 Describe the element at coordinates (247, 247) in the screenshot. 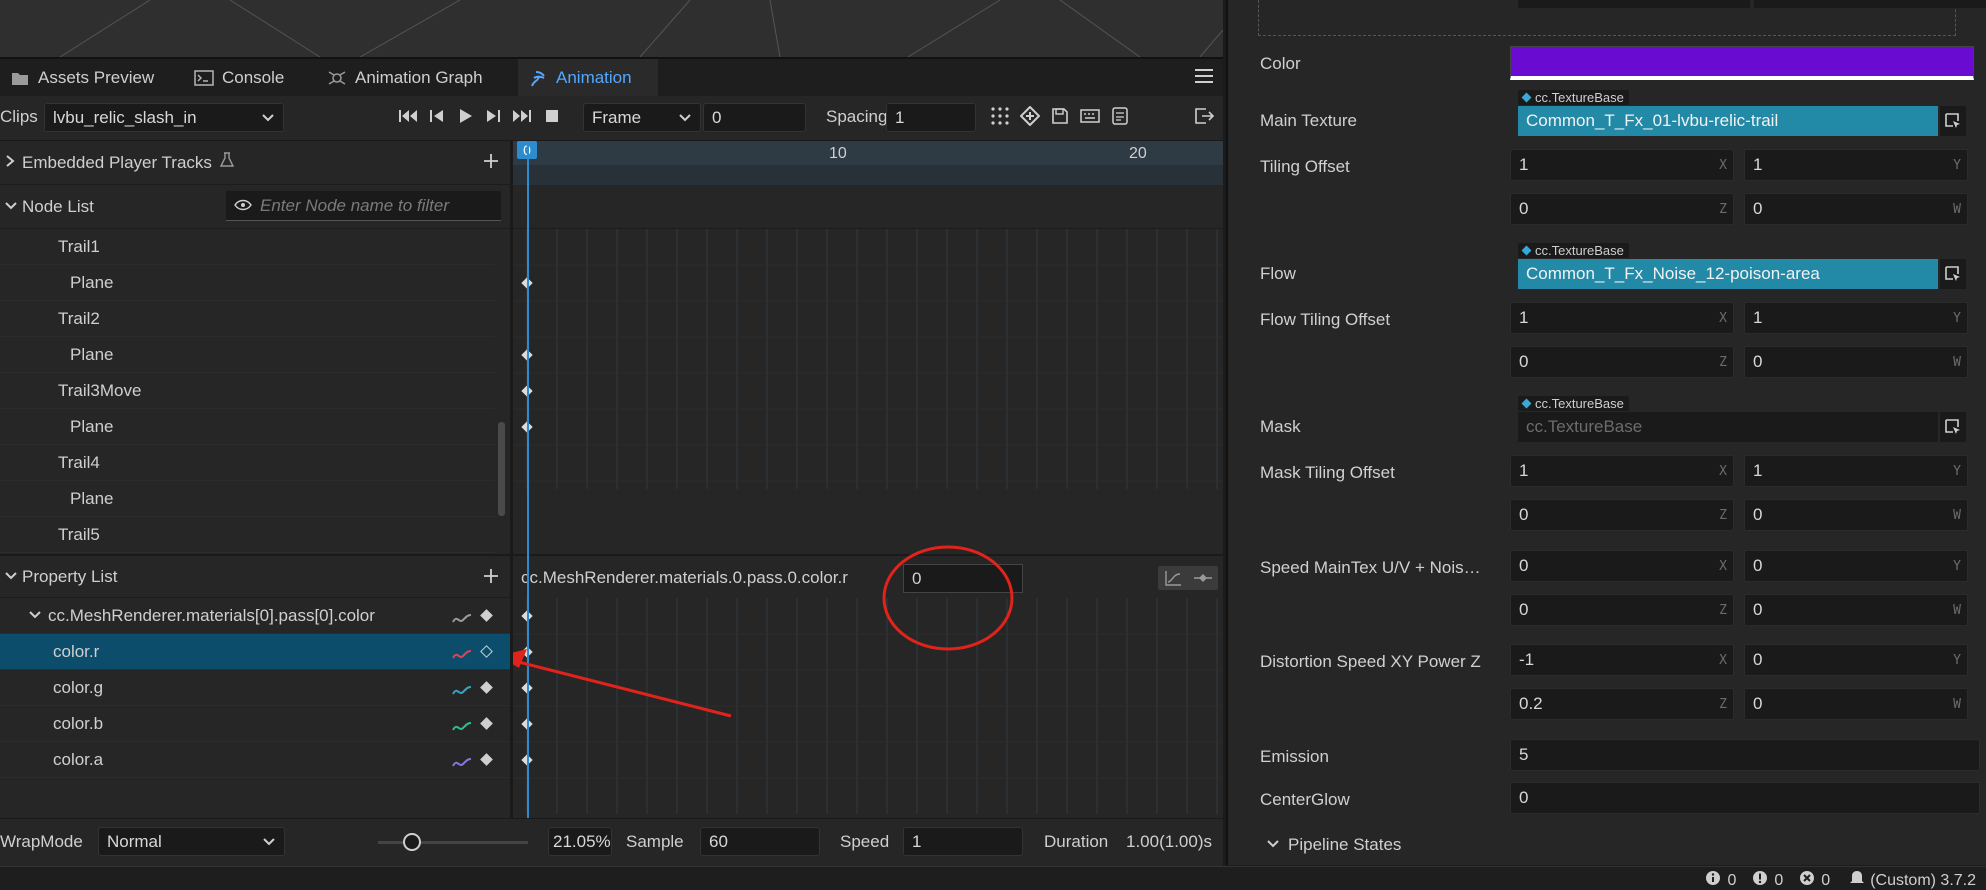

I see `node-list-item: Trail1` at that location.